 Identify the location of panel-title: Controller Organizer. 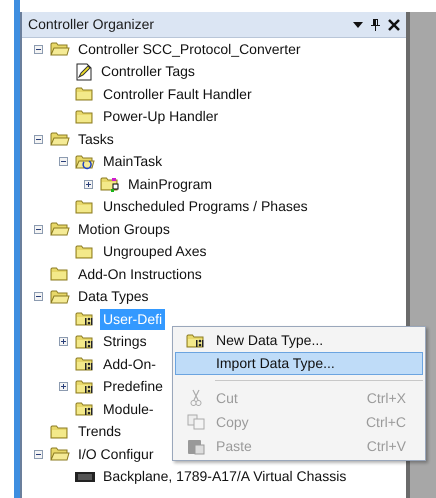
(91, 24).